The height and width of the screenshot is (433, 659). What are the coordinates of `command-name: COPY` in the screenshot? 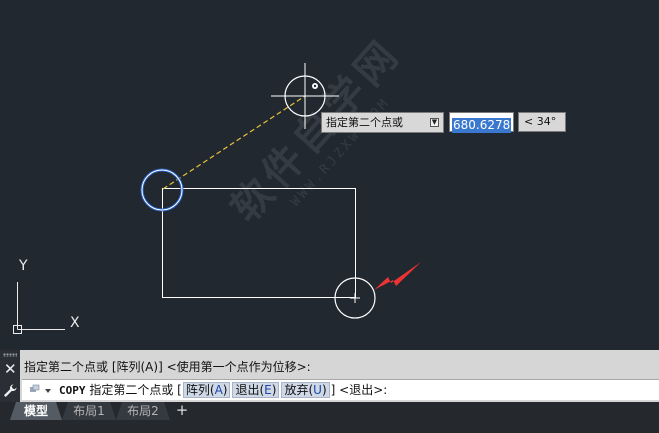 It's located at (72, 390).